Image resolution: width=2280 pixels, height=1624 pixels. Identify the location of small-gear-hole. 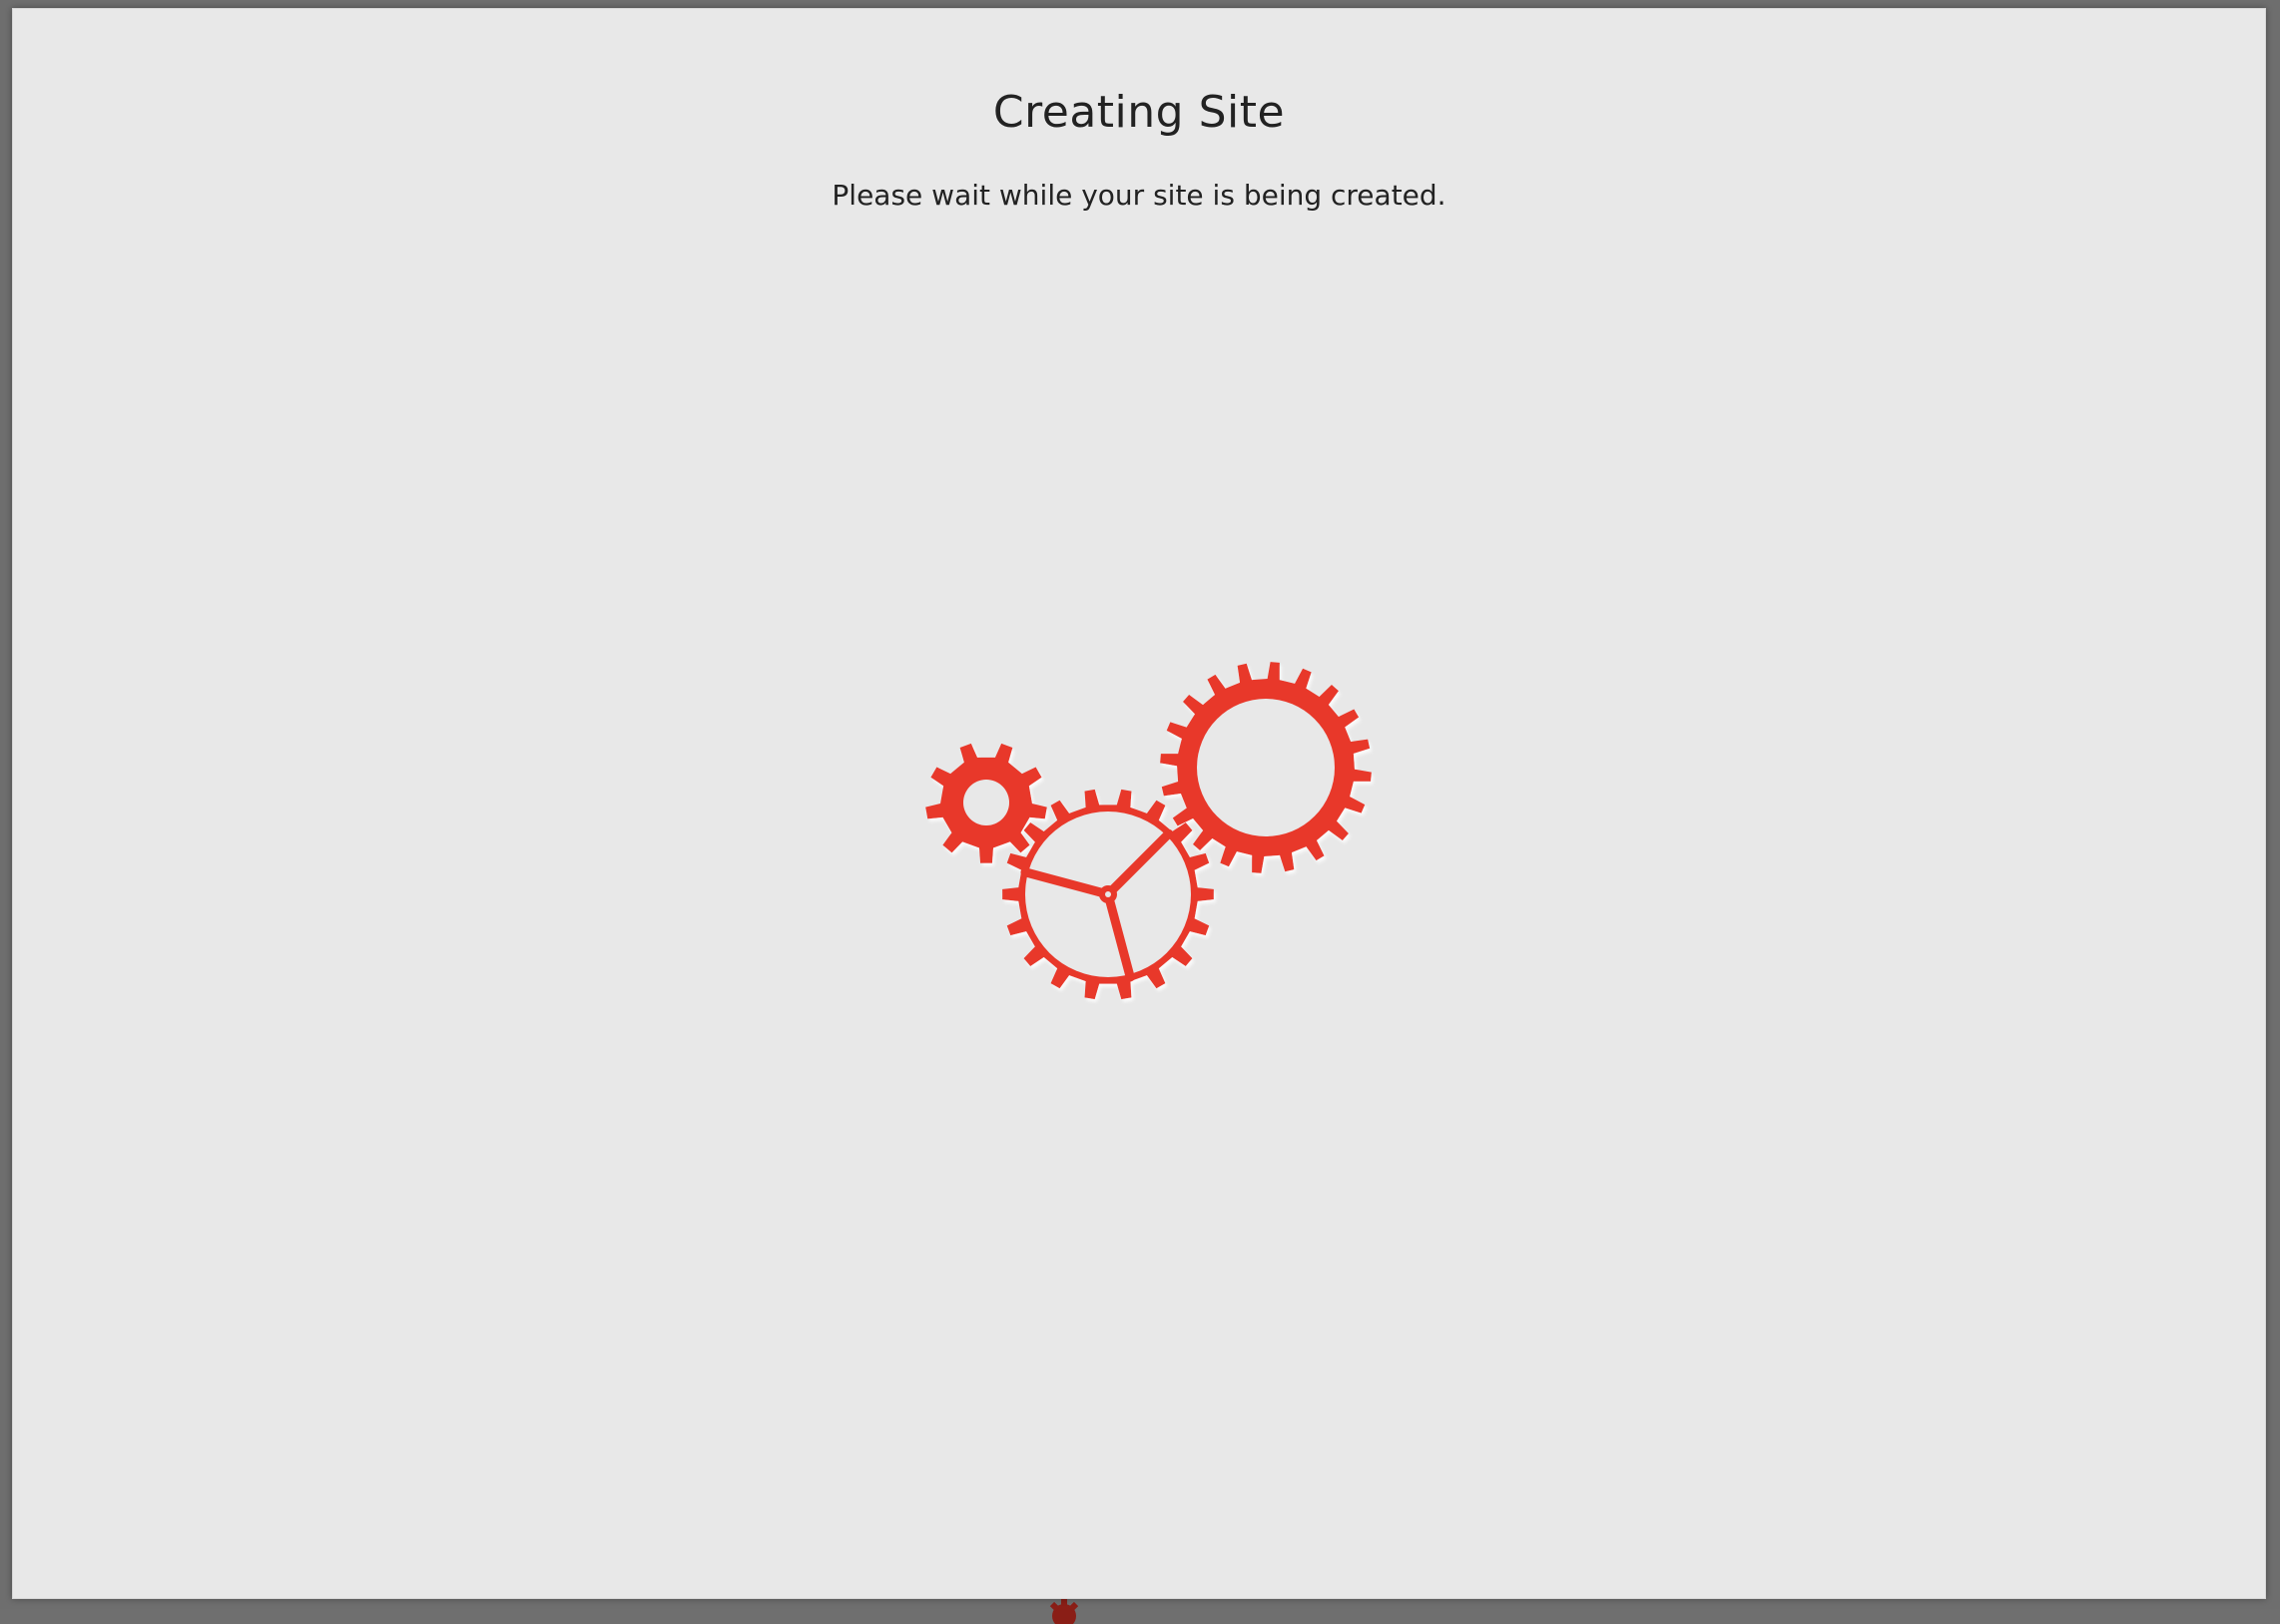
(986, 803).